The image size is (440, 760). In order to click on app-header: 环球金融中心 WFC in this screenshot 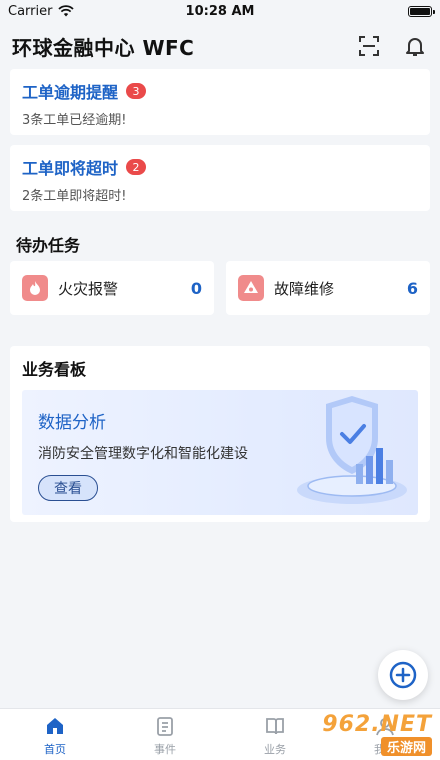, I will do `click(220, 46)`.